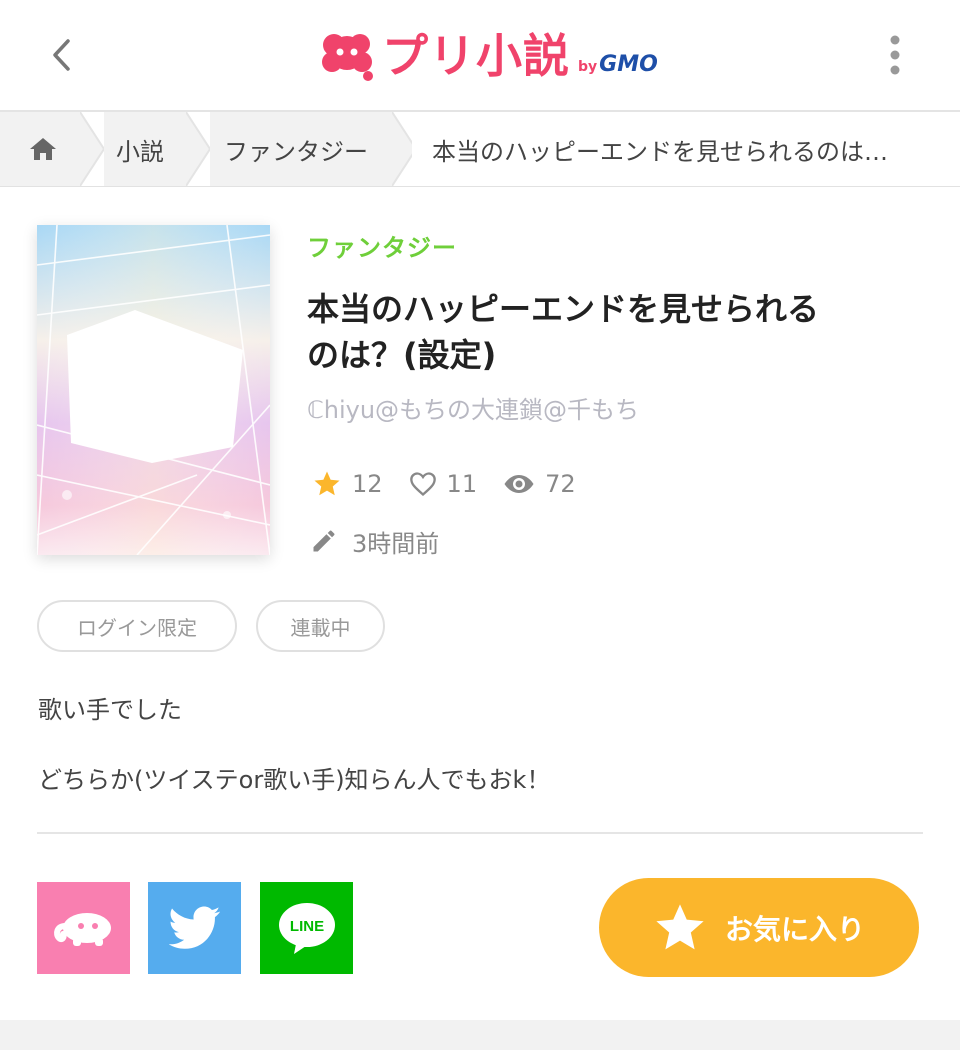 This screenshot has width=960, height=1050. I want to click on tag-login-only: ログイン限定, so click(137, 626).